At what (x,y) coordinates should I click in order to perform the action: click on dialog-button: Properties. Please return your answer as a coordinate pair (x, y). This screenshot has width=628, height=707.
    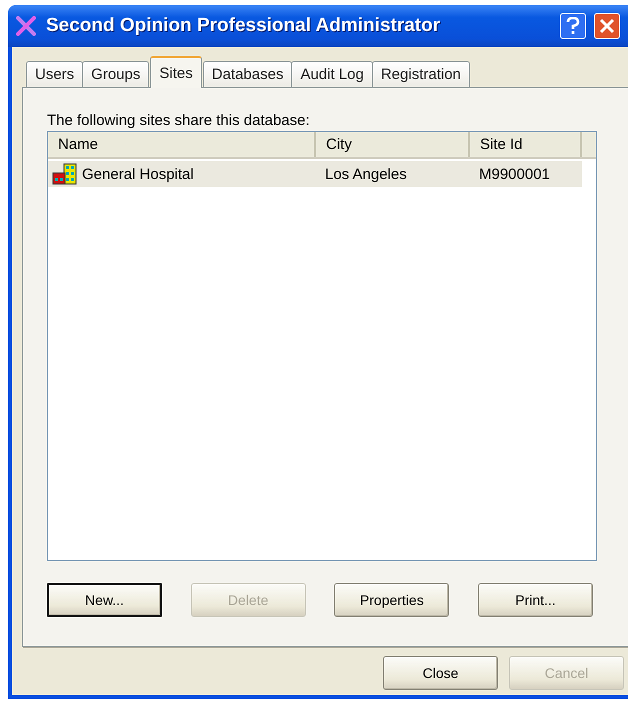
    Looking at the image, I should click on (392, 600).